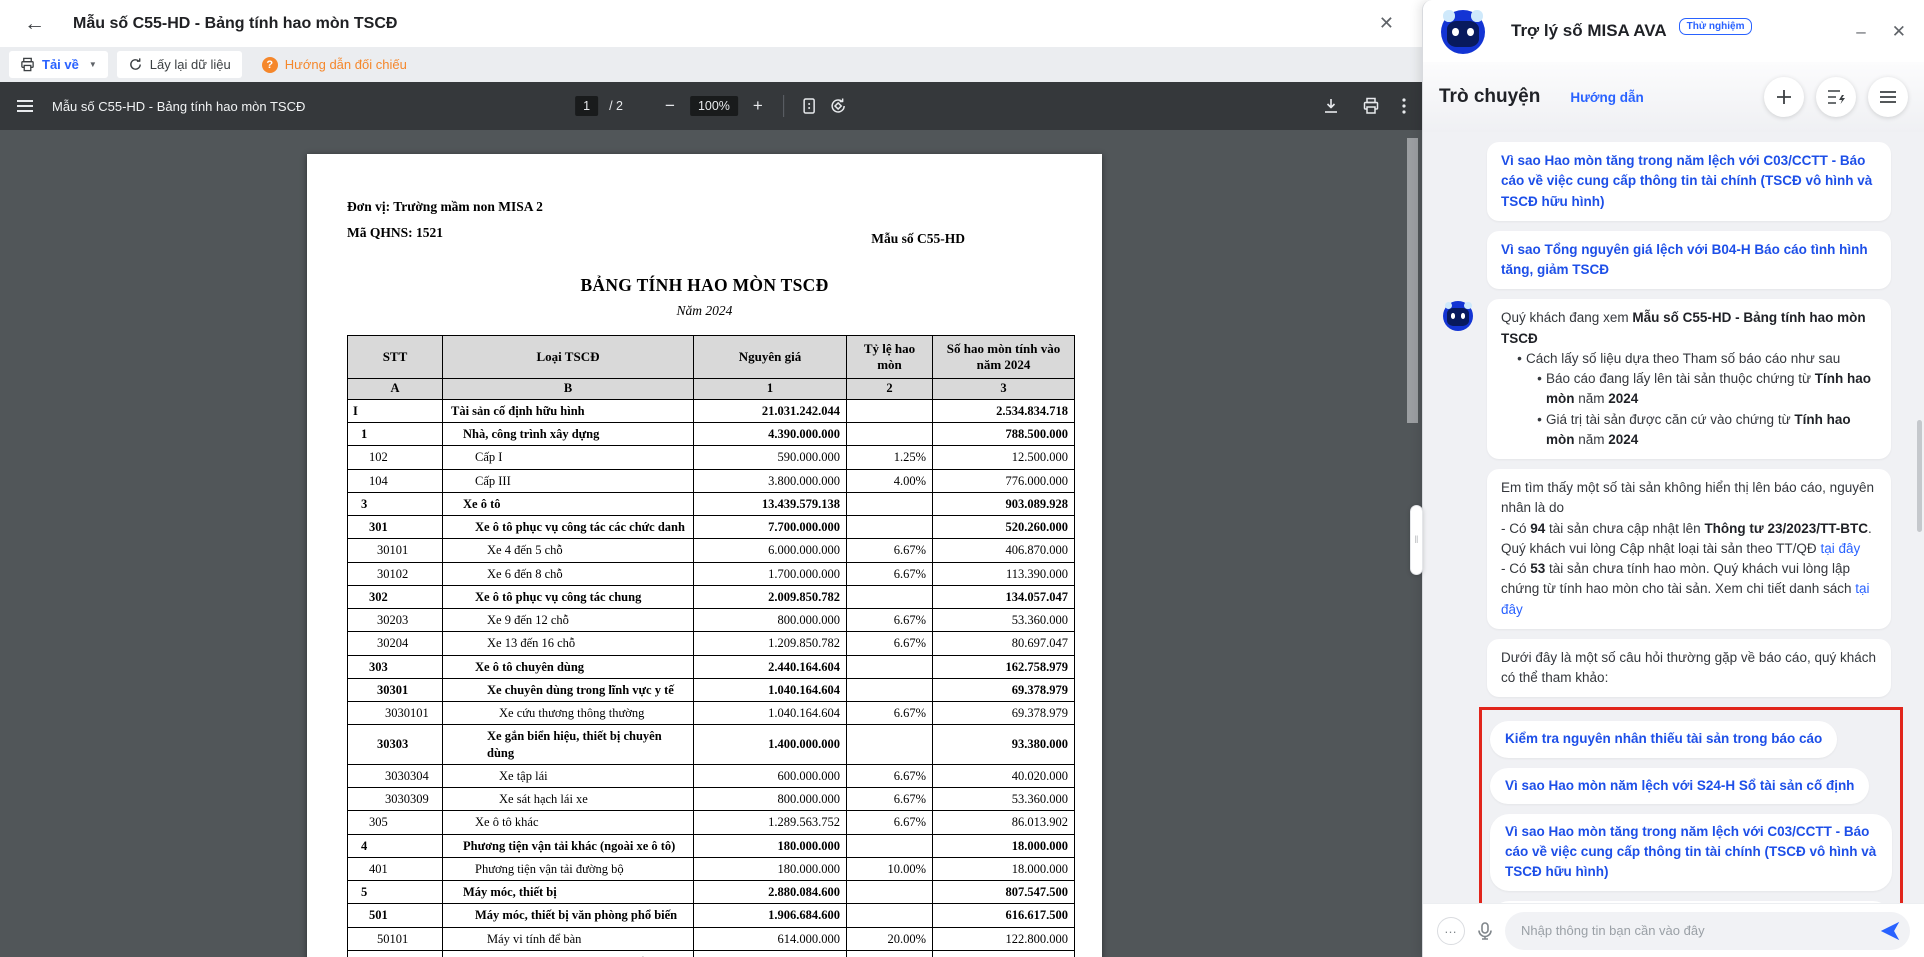 Image resolution: width=1924 pixels, height=957 pixels. What do you see at coordinates (711, 389) in the screenshot?
I see `table-subheader-row: A B 1 2 3` at bounding box center [711, 389].